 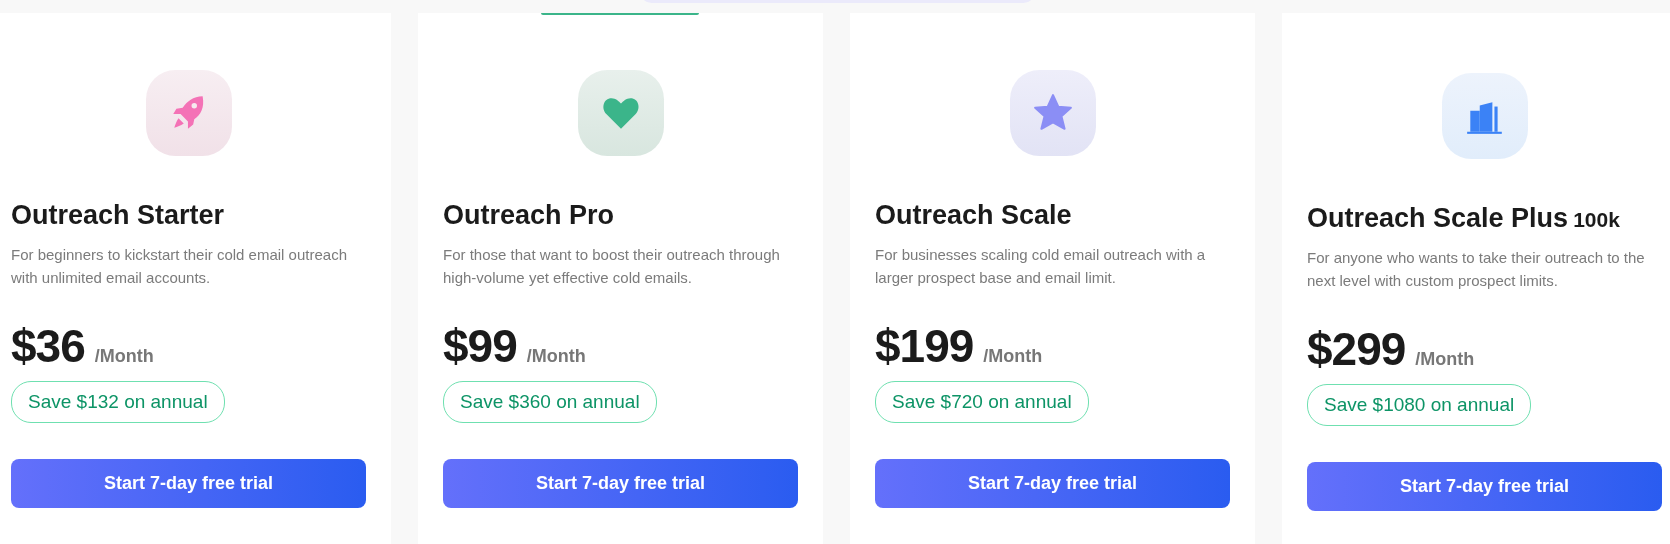 What do you see at coordinates (1476, 269) in the screenshot?
I see `plan-description: For anyone who wants to take their outreach to the next level with custom prospect limits.` at bounding box center [1476, 269].